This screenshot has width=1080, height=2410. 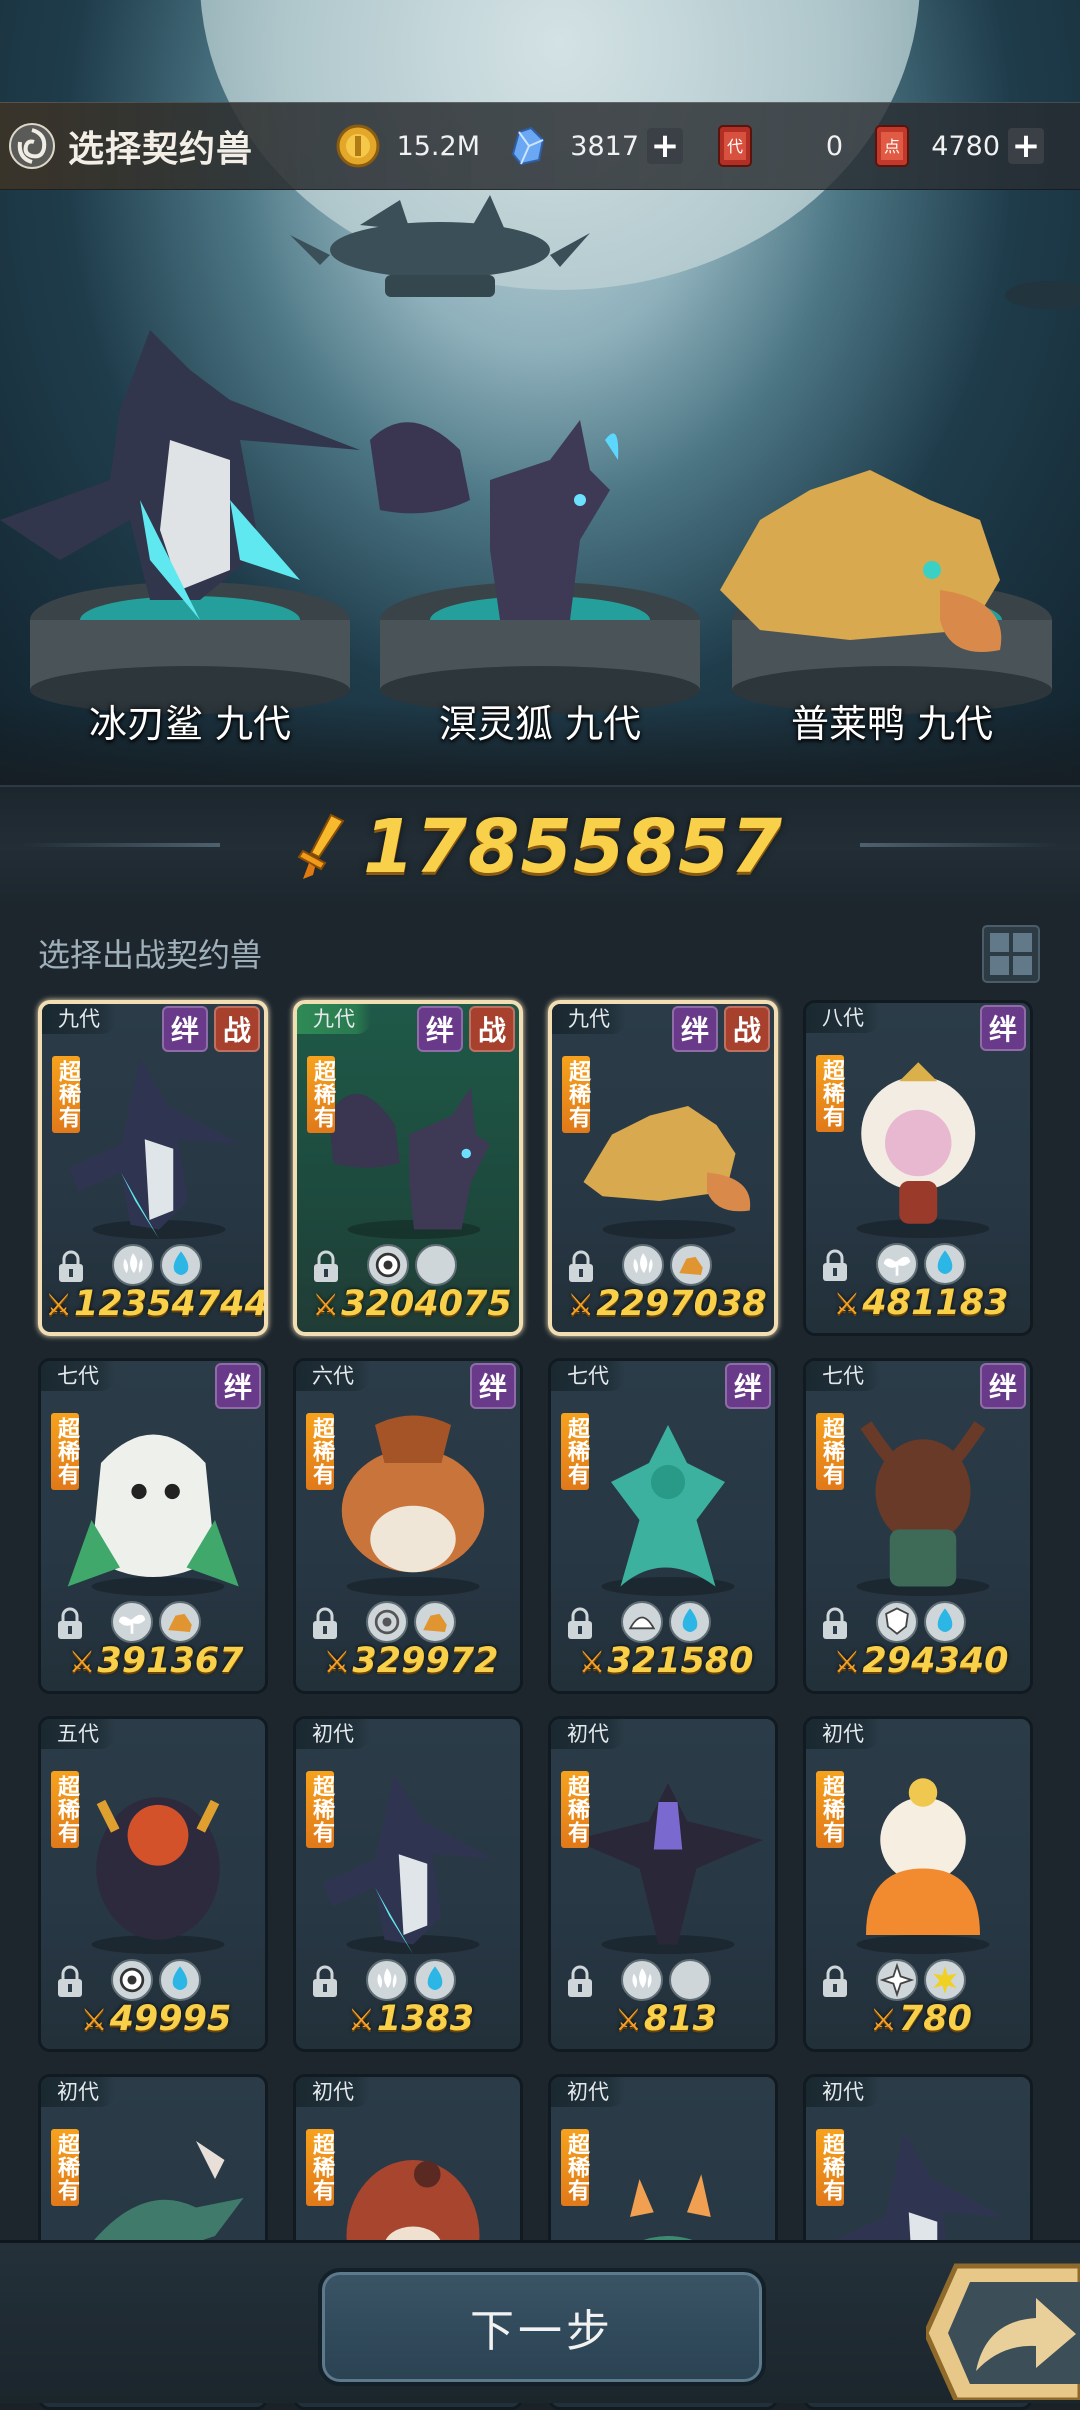 I want to click on beast-card: 初代 超稀有 ⚔813, so click(x=663, y=1884).